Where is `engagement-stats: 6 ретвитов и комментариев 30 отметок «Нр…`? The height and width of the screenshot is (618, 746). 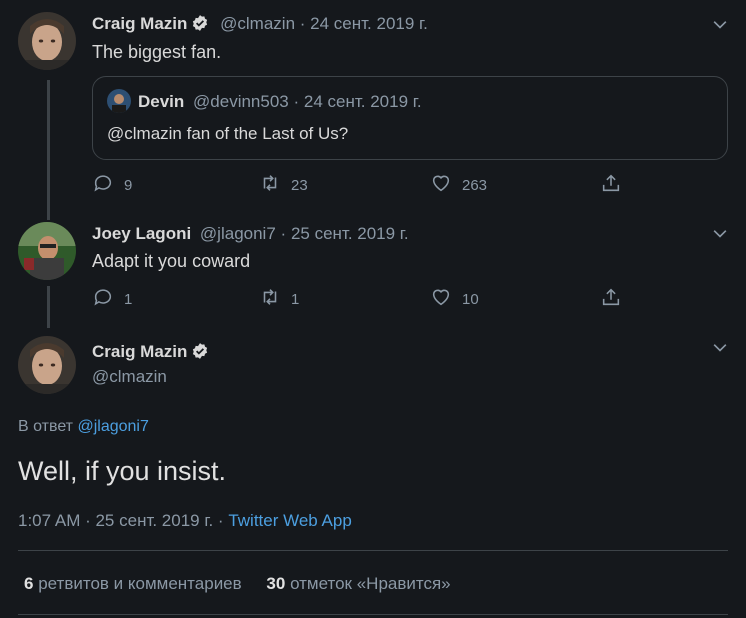
engagement-stats: 6 ретвитов и комментариев 30 отметок «Нр… is located at coordinates (237, 584).